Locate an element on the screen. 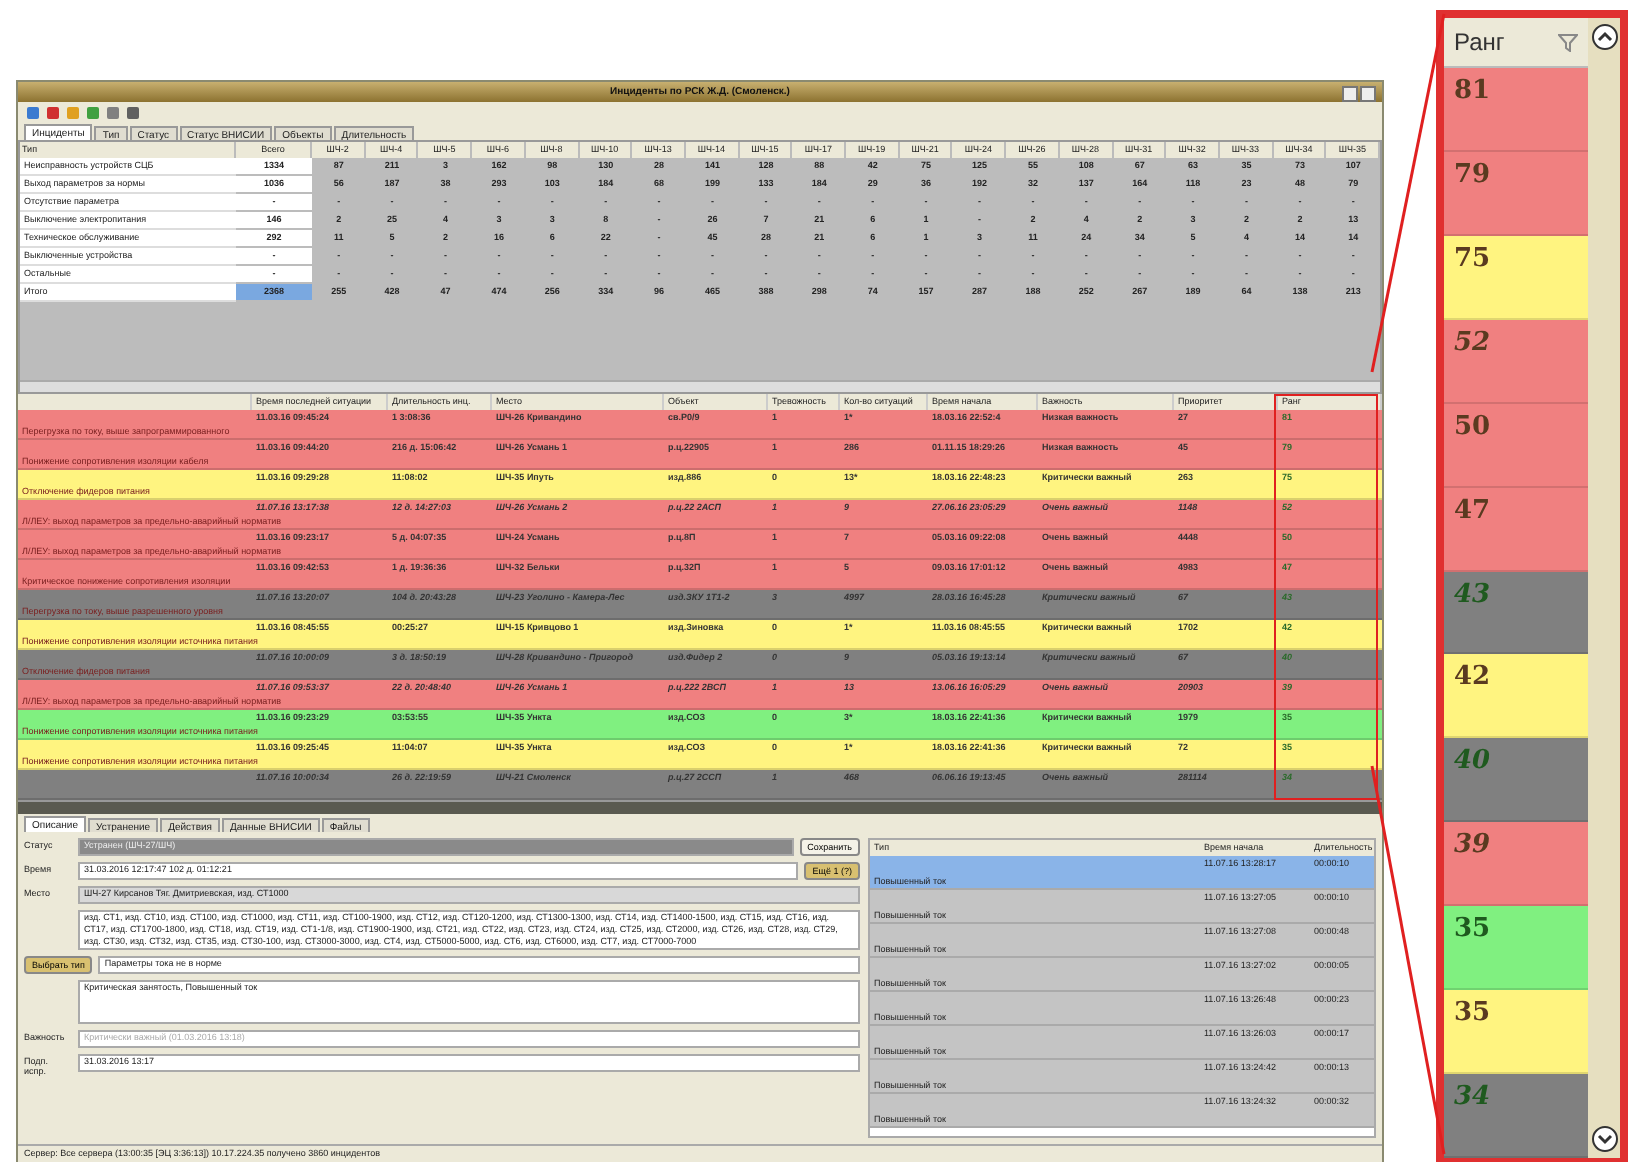 The image size is (1630, 1162). rank-cell: 52 is located at coordinates (1516, 361).